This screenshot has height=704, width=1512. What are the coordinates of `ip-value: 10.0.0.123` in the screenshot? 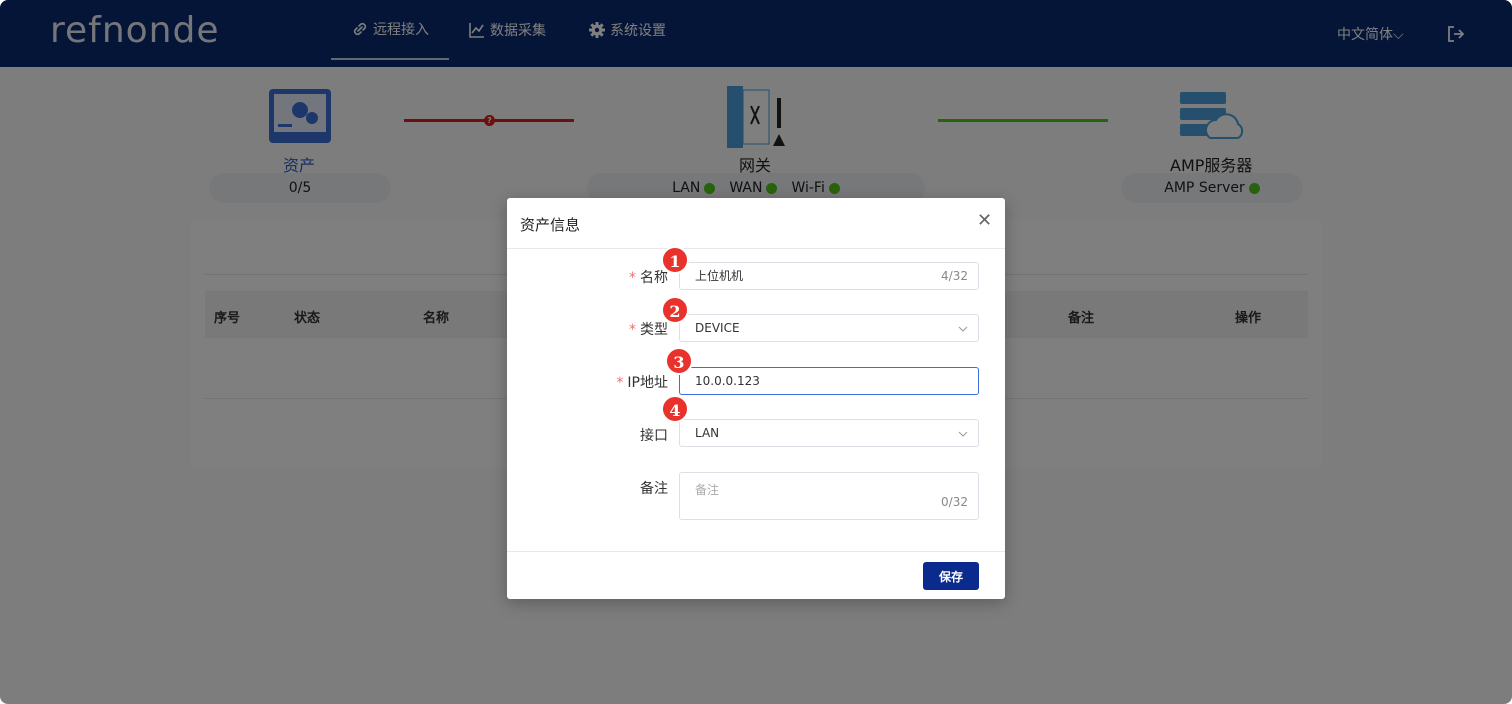 It's located at (727, 381).